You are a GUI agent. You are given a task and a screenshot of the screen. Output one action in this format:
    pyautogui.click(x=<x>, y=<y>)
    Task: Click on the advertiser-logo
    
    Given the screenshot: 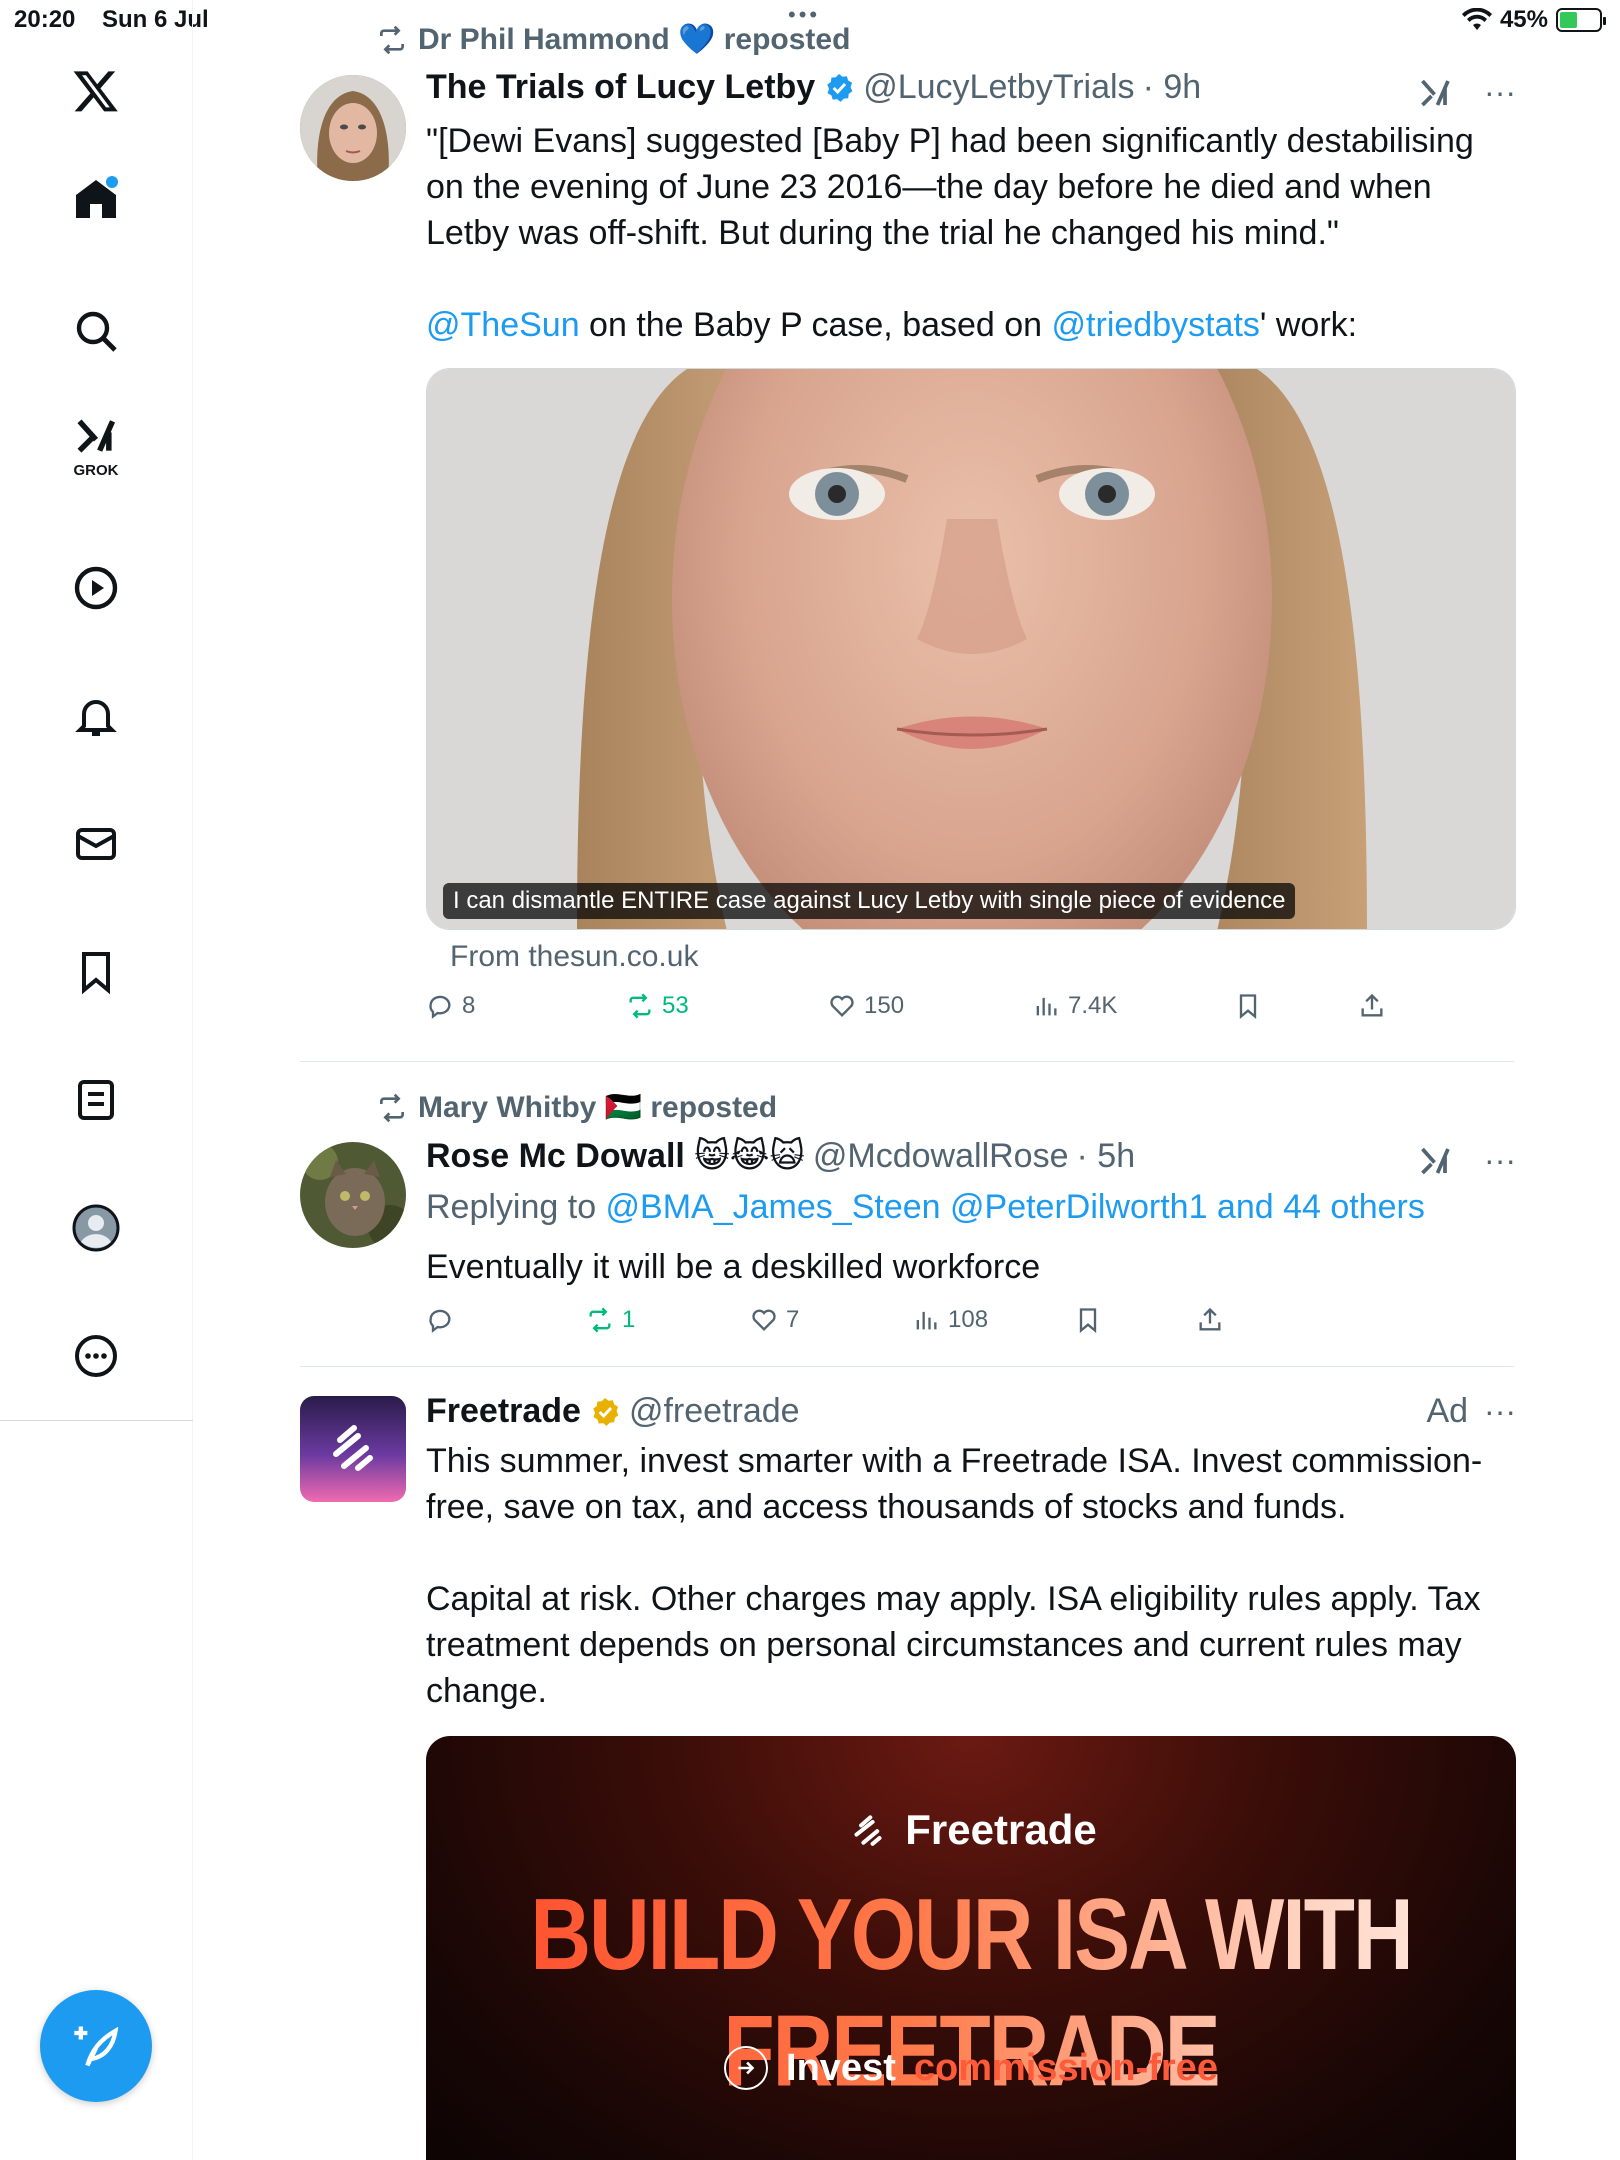 What is the action you would take?
    pyautogui.click(x=353, y=1449)
    